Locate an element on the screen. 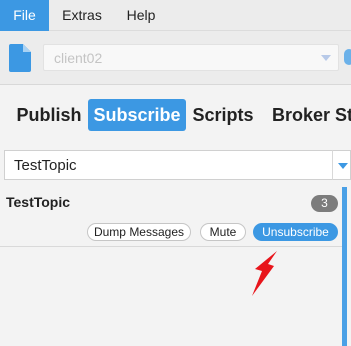 Image resolution: width=351 pixels, height=346 pixels. tab-subscribe: Subscribe is located at coordinates (137, 115).